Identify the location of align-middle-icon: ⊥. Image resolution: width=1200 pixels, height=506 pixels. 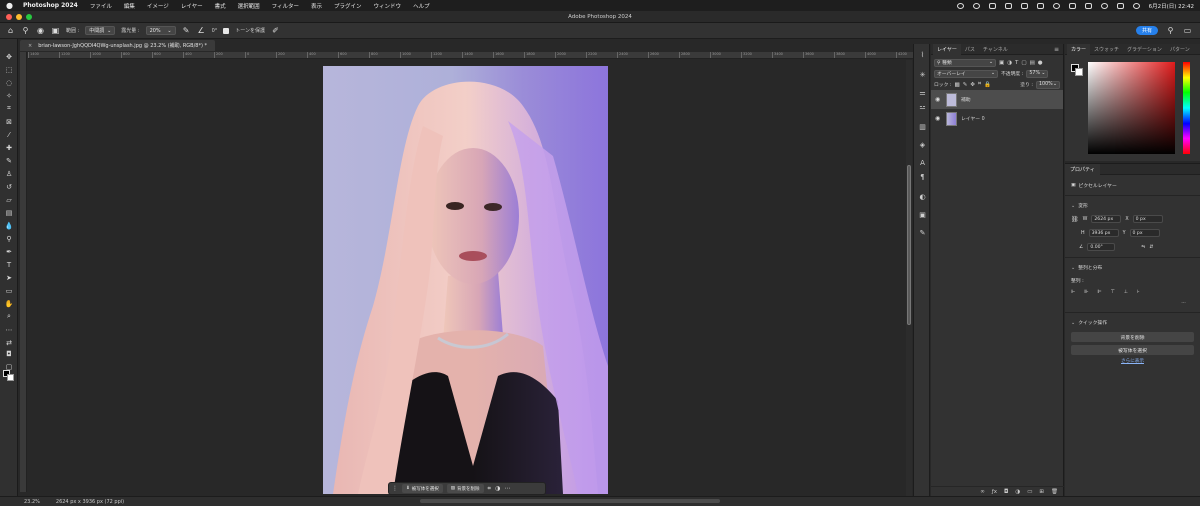
(1126, 292).